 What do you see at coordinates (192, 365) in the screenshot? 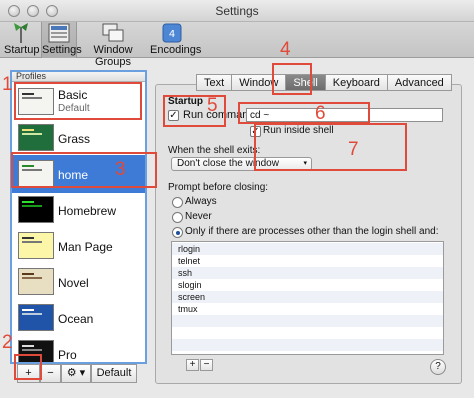
I see `add-process-button: +` at bounding box center [192, 365].